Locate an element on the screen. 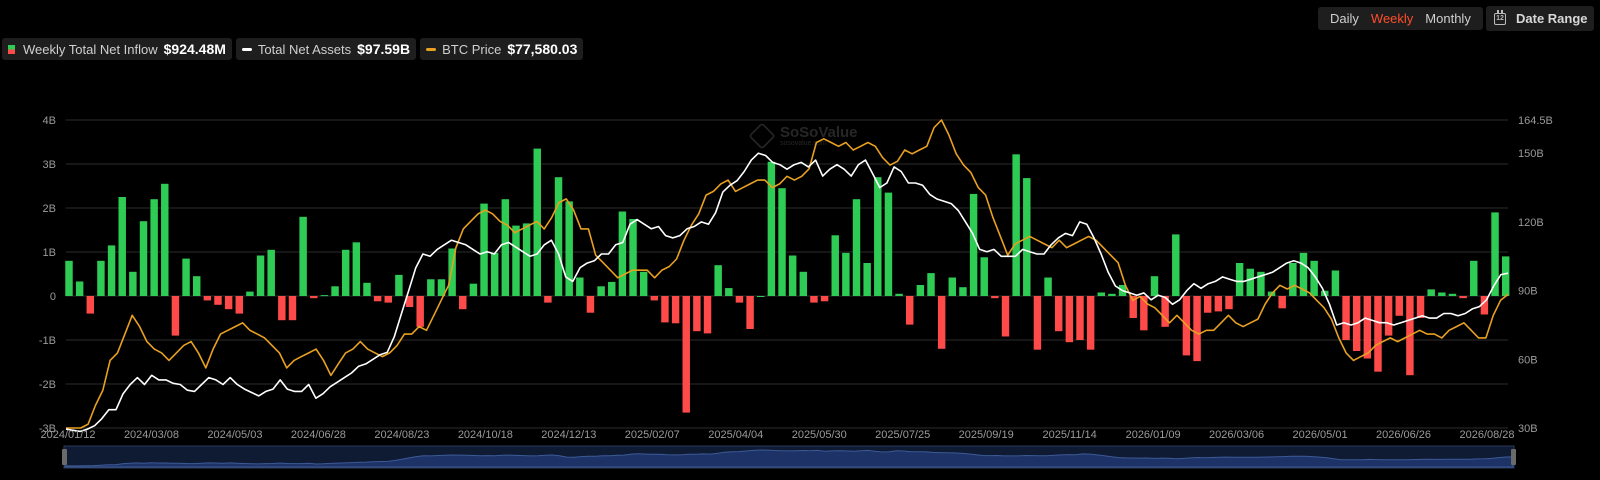 This screenshot has height=480, width=1600. navigator-right-handle is located at coordinates (1513, 457).